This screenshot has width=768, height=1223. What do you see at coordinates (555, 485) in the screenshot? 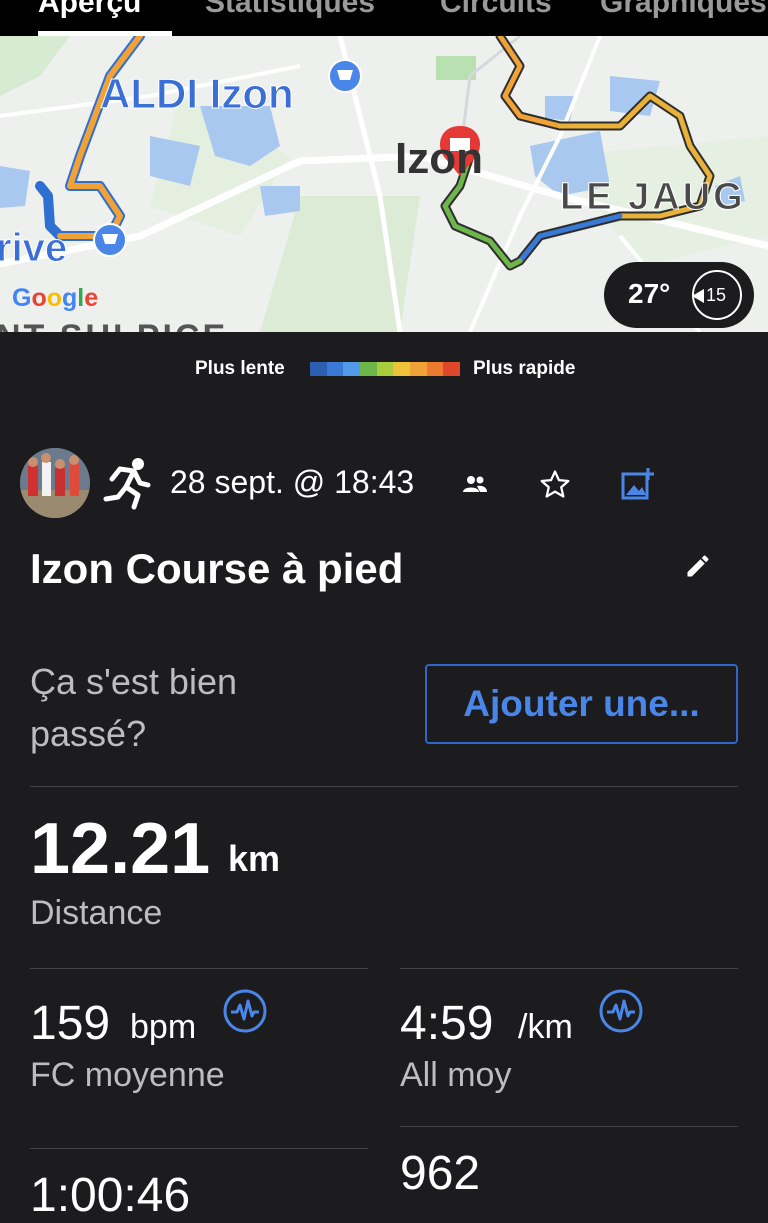
I see `star-icon` at bounding box center [555, 485].